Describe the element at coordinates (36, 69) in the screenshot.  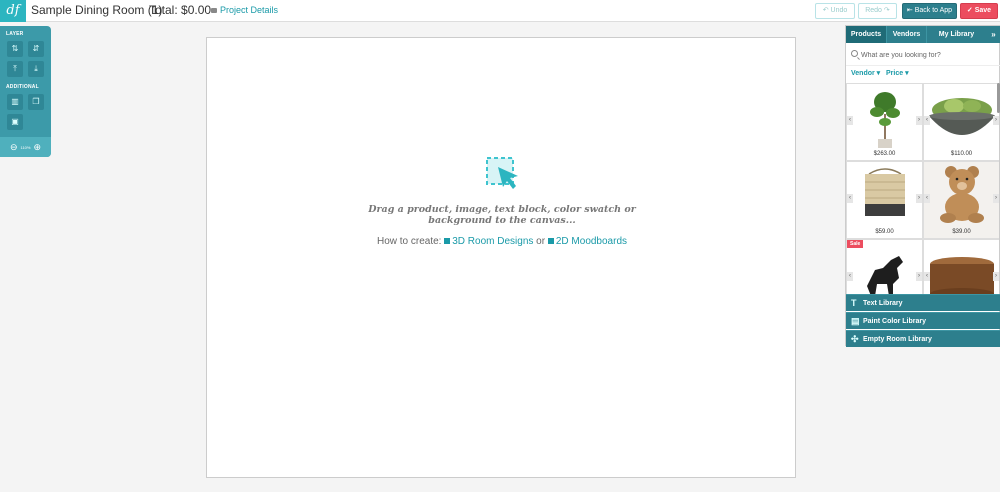
I see `send-to-back-icon: ⤓` at that location.